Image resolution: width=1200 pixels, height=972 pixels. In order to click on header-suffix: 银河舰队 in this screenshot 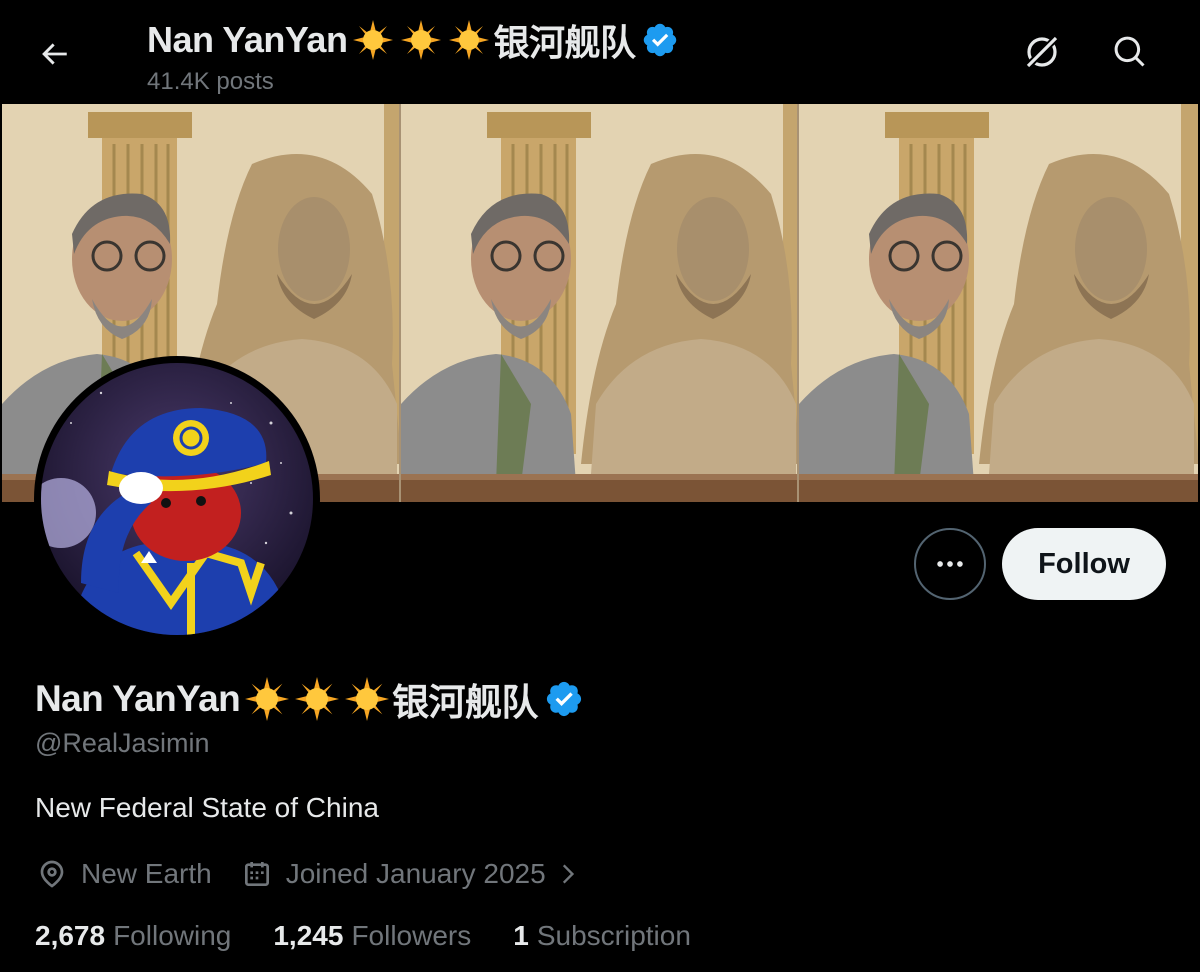, I will do `click(564, 42)`.